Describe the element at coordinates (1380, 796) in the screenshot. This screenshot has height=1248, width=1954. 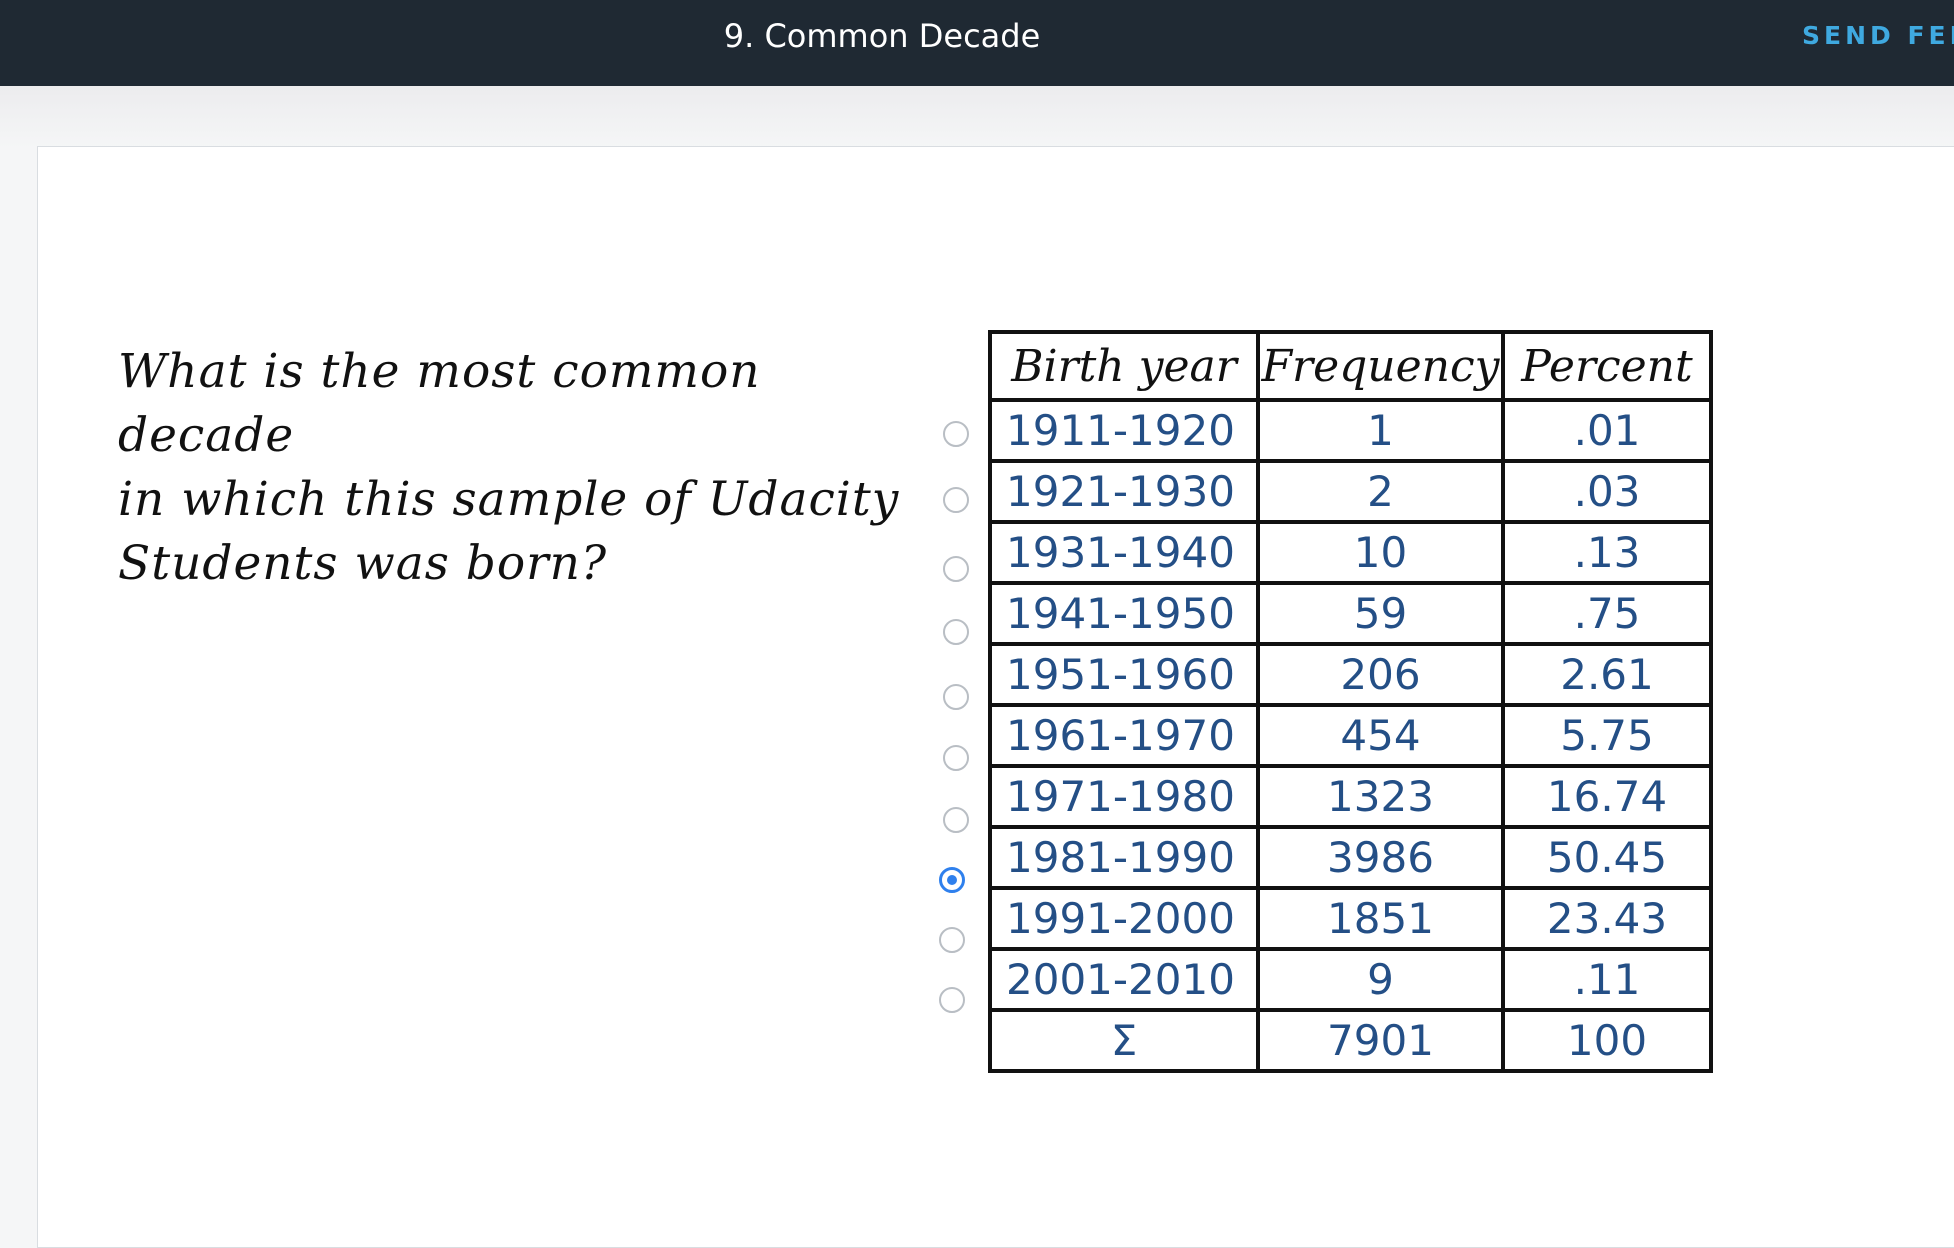
I see `cell-frequency: 1323` at that location.